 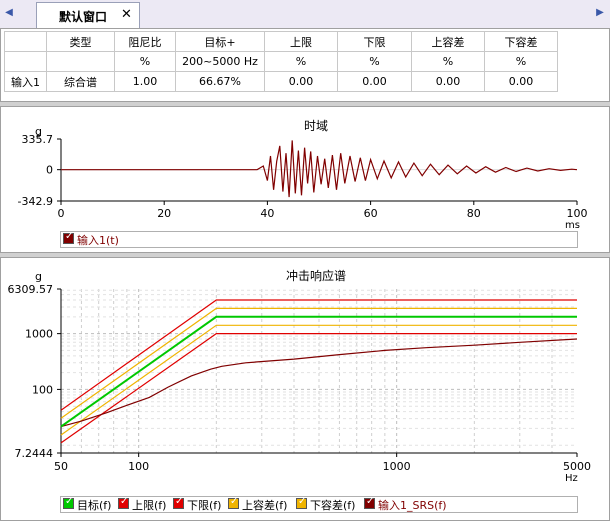 What do you see at coordinates (35, 201) in the screenshot?
I see `y-tick-label: -342.9` at bounding box center [35, 201].